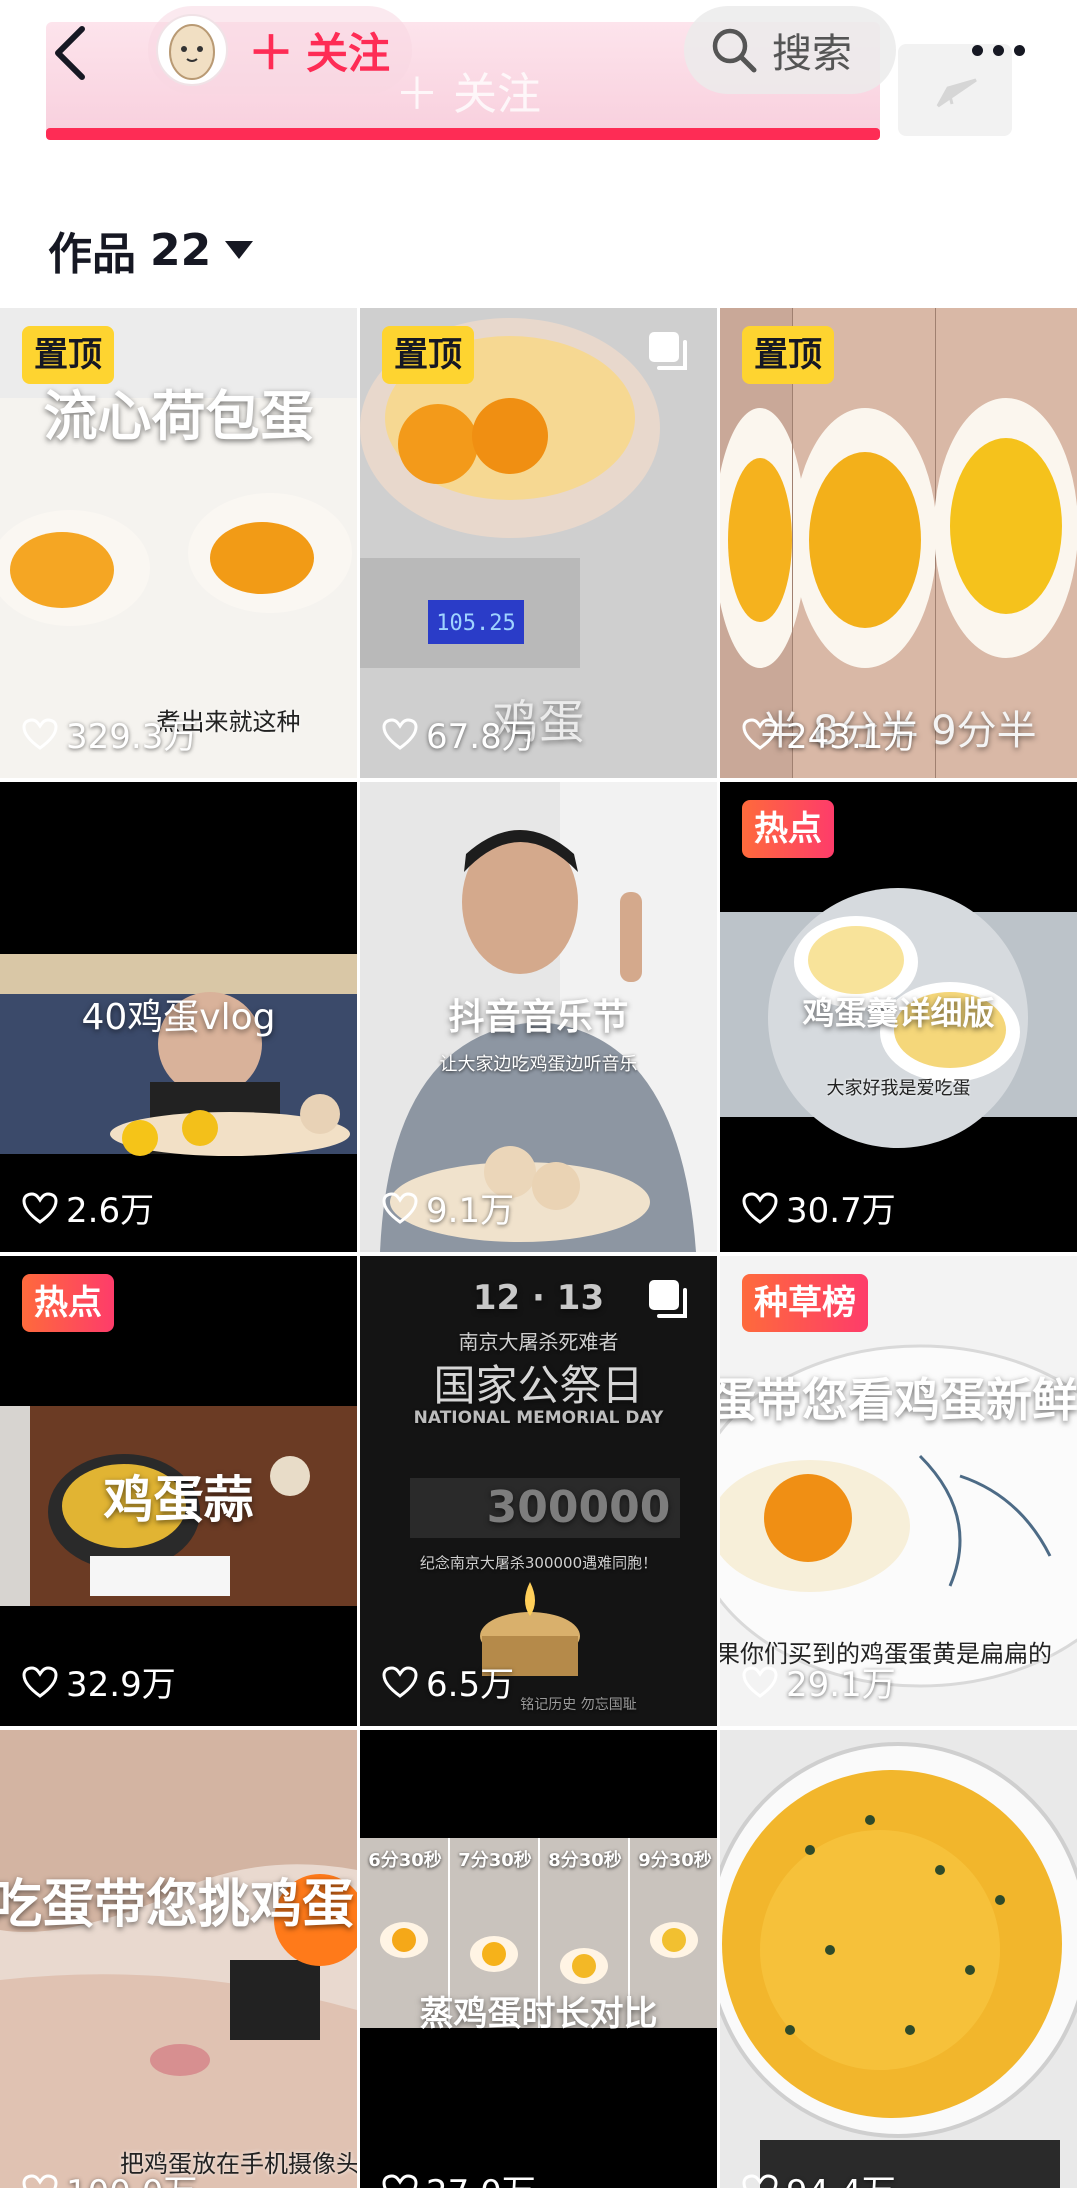 This screenshot has height=2188, width=1079. What do you see at coordinates (538, 543) in the screenshot?
I see `video-tile: 105.25 置顶 鸡蛋 67.8万` at bounding box center [538, 543].